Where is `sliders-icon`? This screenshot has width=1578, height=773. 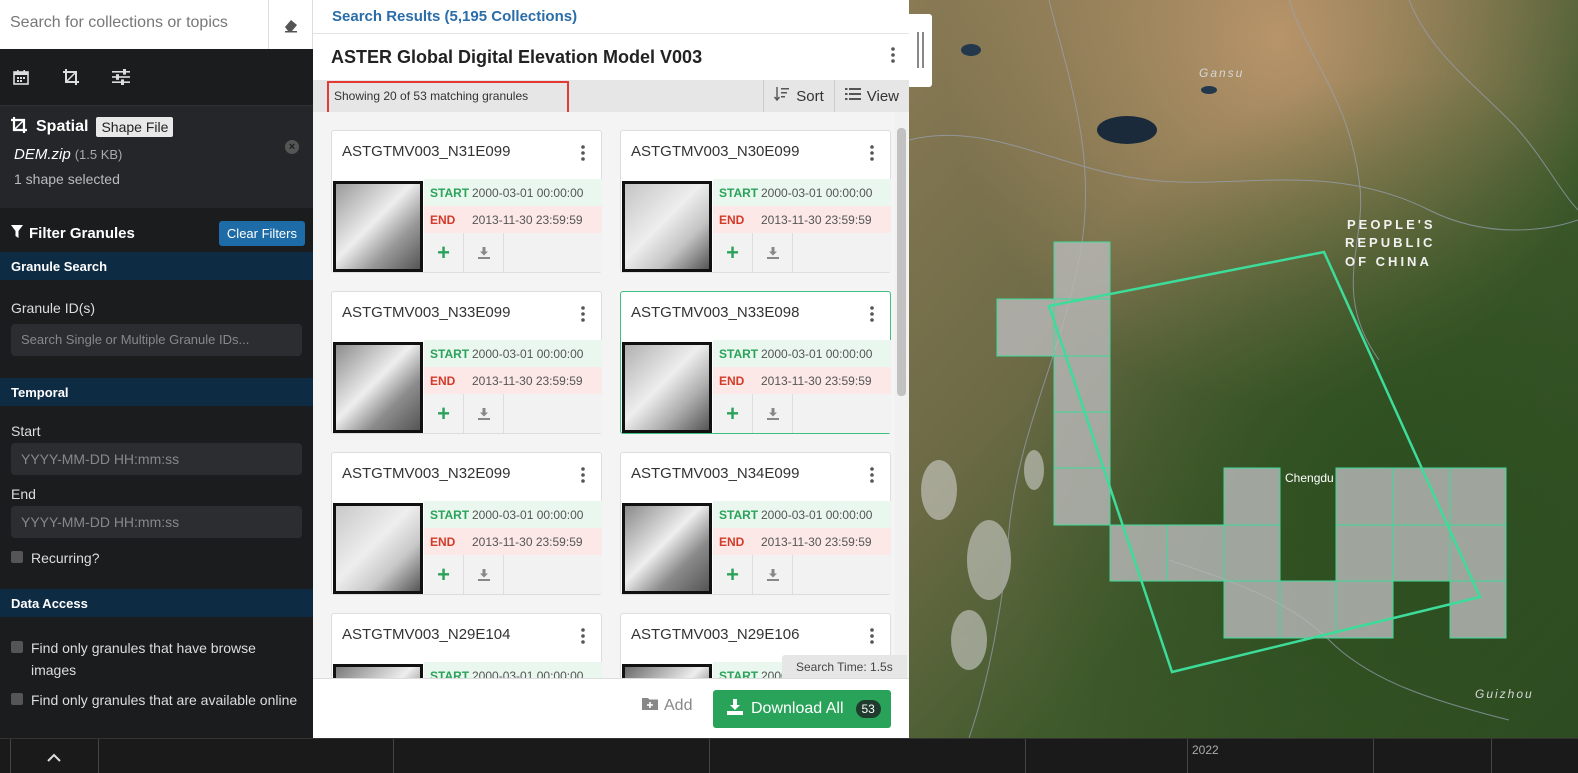 sliders-icon is located at coordinates (121, 77).